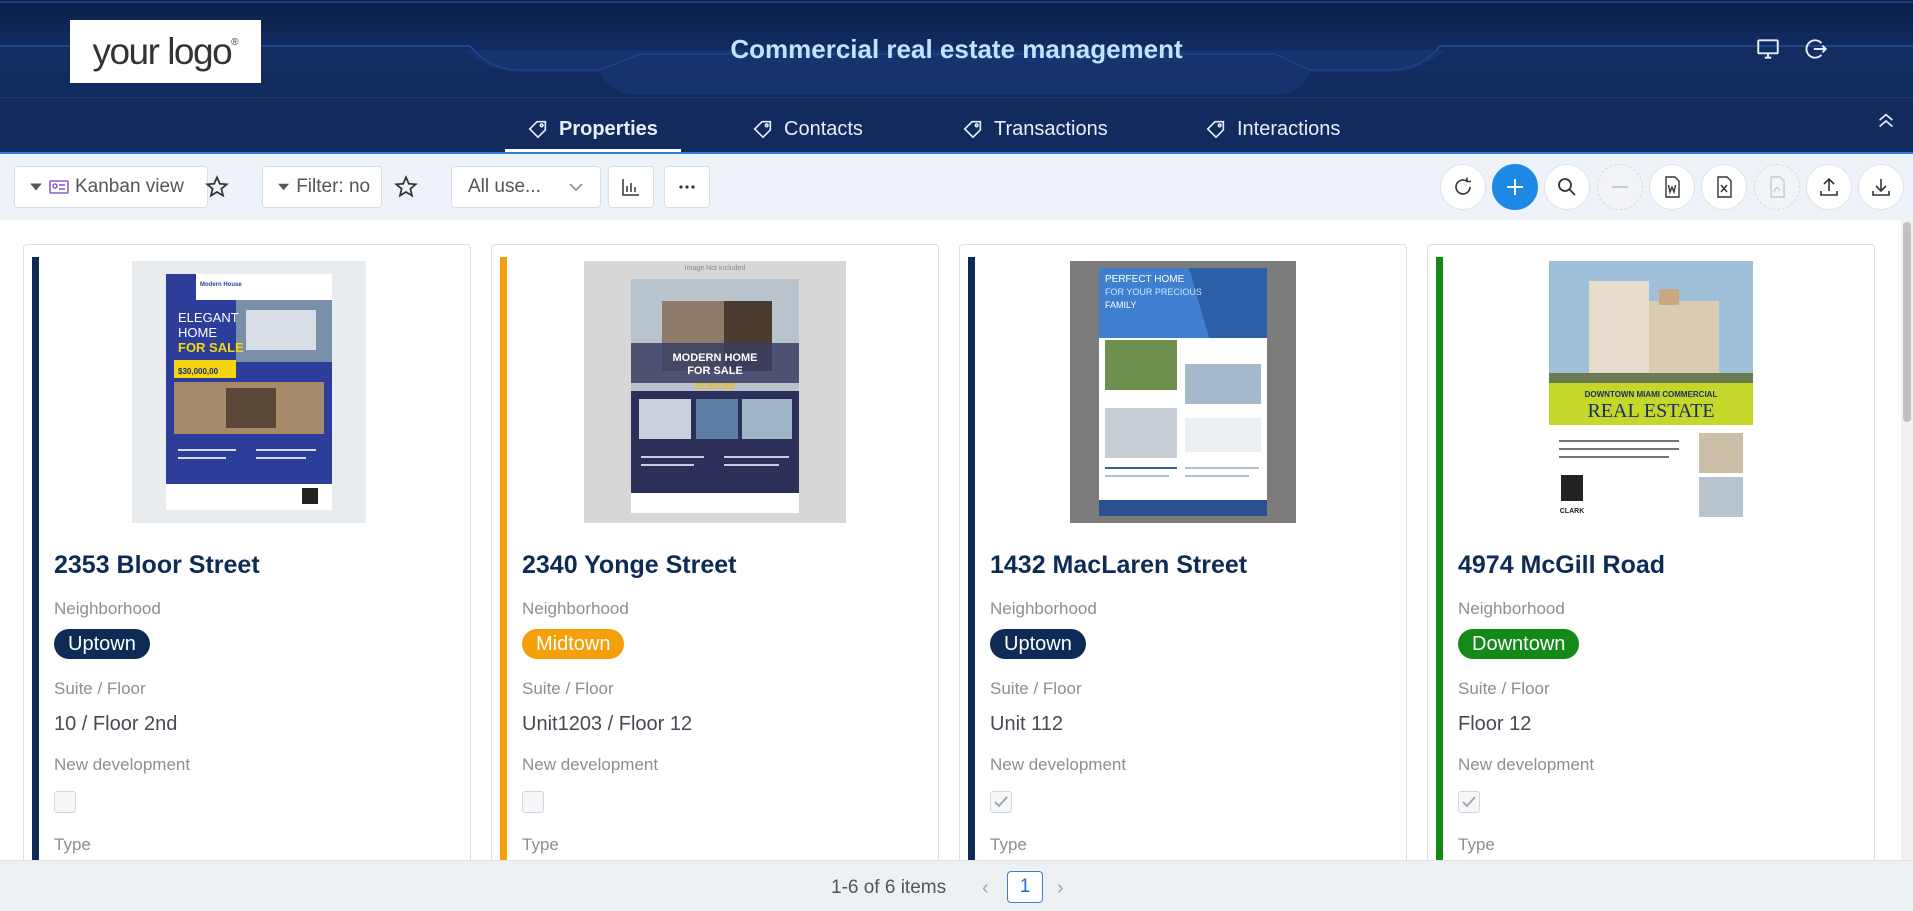 The height and width of the screenshot is (911, 1913). I want to click on suite-floor-value: 10 / Floor 2nd, so click(116, 724).